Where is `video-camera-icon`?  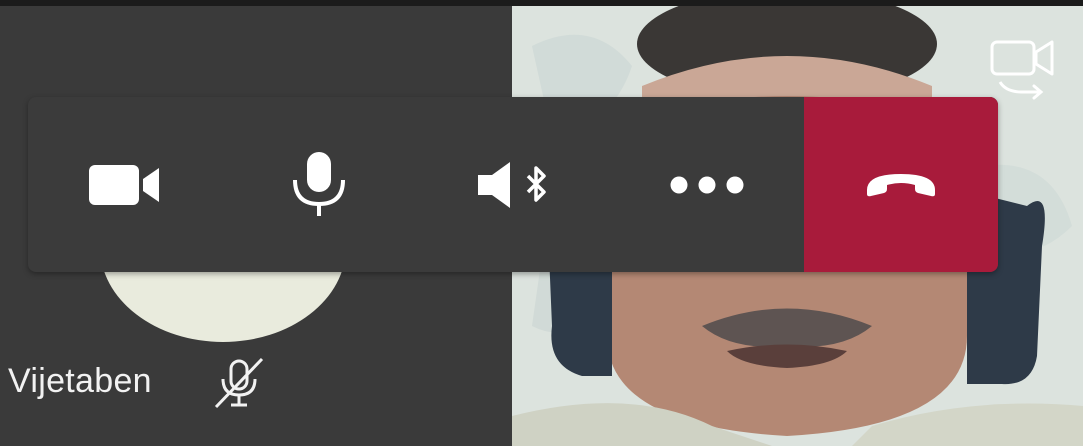
video-camera-icon is located at coordinates (124, 184).